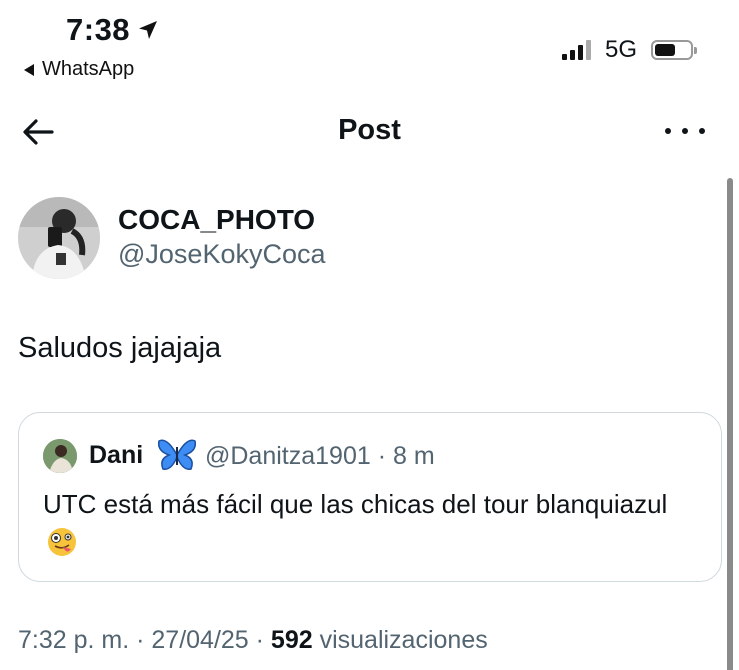 This screenshot has width=739, height=670. I want to click on butterfly-emoji, so click(177, 454).